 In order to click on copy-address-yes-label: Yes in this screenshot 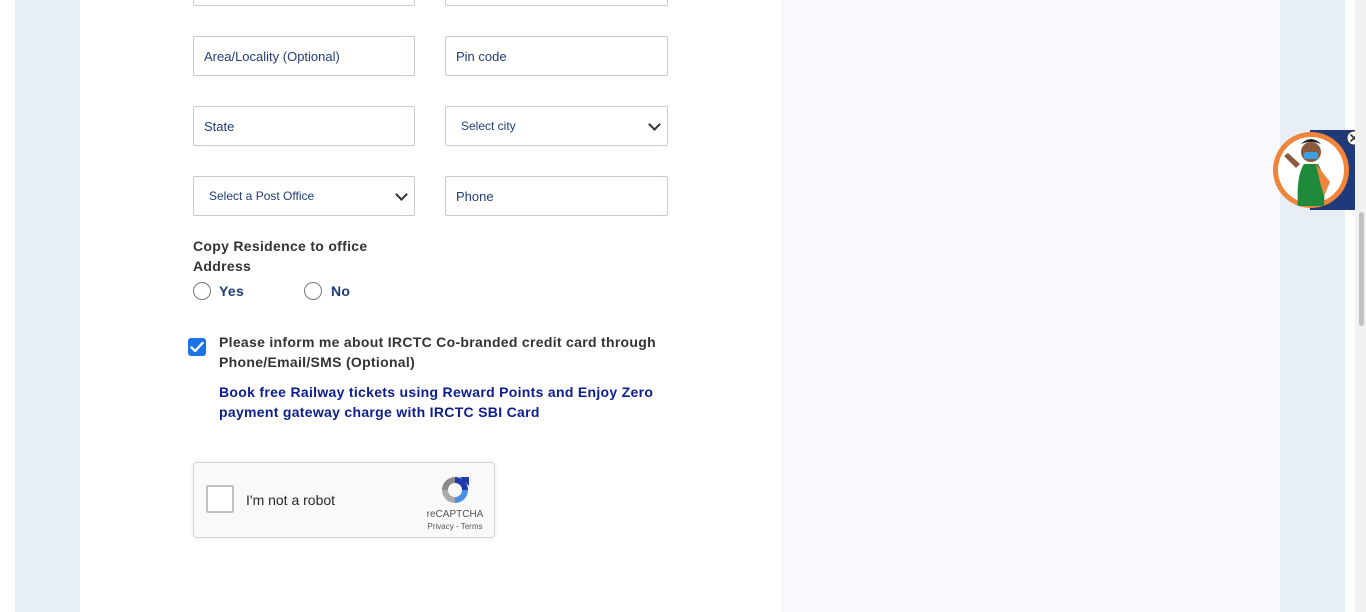, I will do `click(231, 291)`.